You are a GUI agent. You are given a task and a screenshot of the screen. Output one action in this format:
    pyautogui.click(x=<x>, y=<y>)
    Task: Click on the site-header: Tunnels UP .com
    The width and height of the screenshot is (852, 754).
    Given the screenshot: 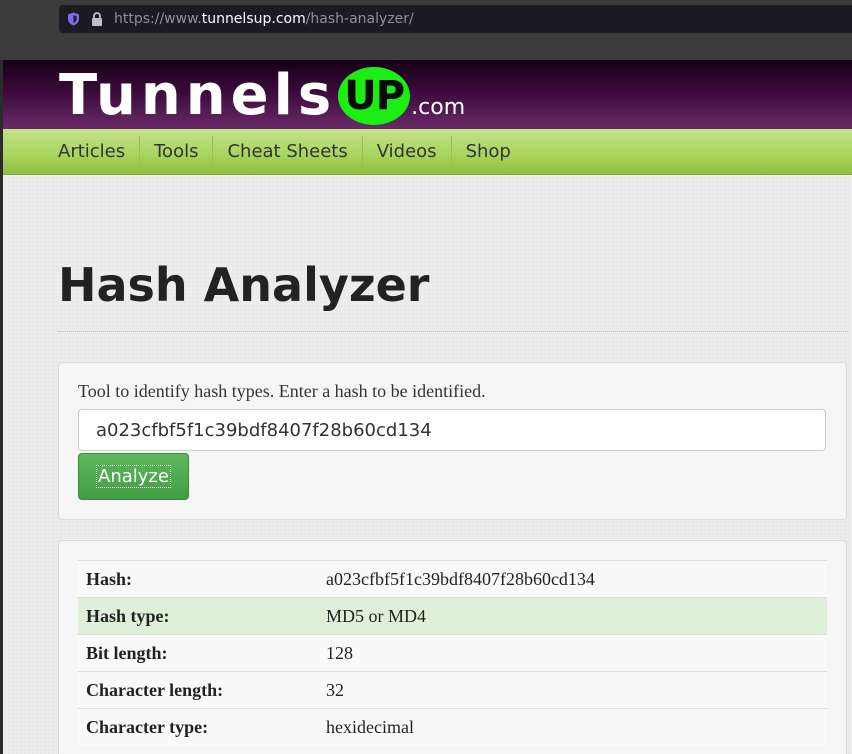 What is the action you would take?
    pyautogui.click(x=427, y=94)
    